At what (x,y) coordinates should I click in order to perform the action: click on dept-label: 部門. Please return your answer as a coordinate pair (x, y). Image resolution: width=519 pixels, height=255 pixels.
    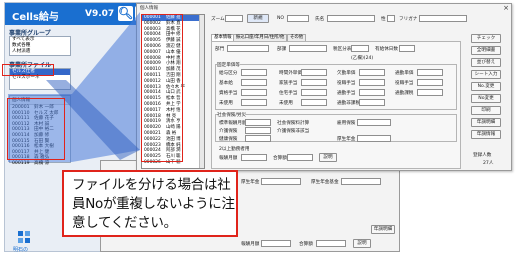
    Looking at the image, I should click on (220, 49).